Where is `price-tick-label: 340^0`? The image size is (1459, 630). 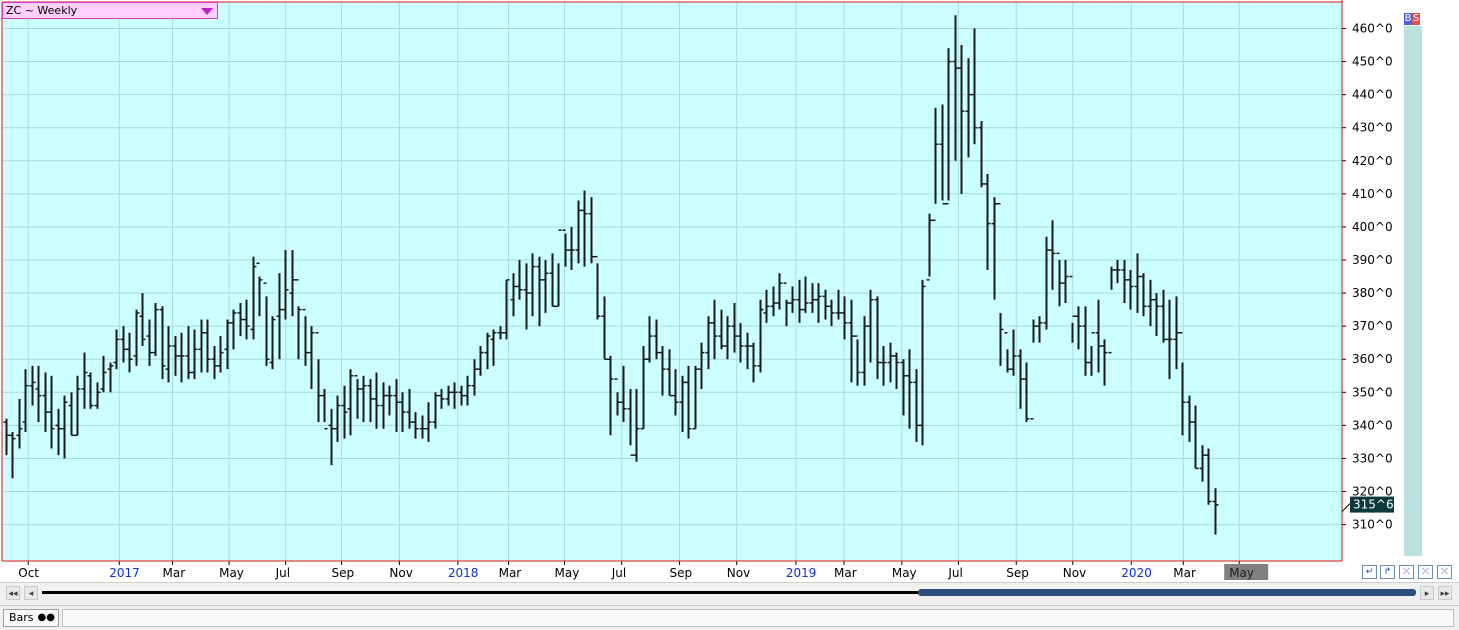 price-tick-label: 340^0 is located at coordinates (1372, 425).